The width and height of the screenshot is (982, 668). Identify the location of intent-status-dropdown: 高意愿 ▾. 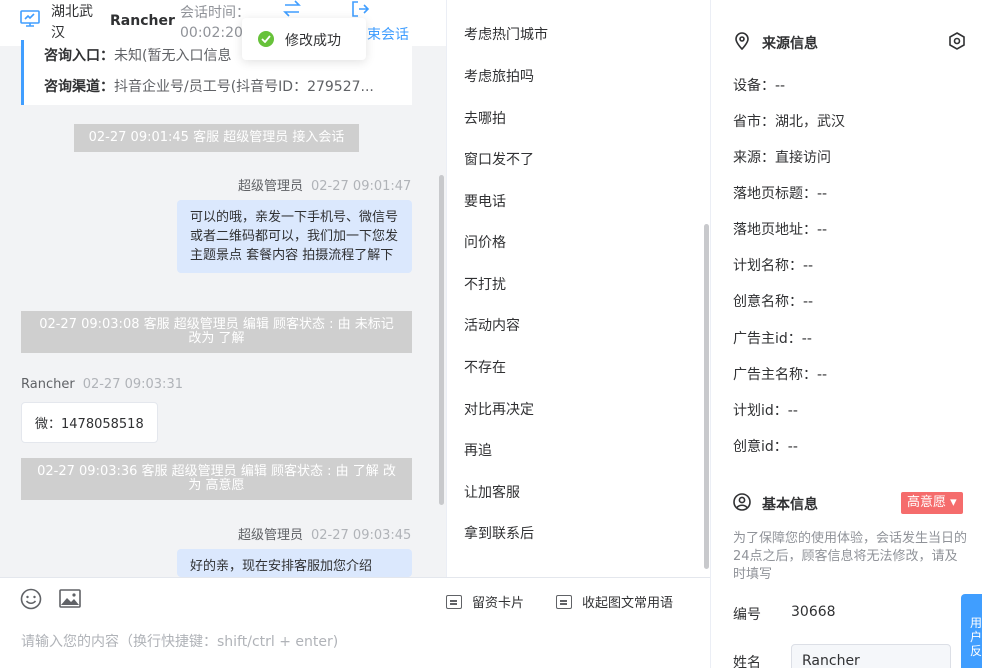
(932, 503).